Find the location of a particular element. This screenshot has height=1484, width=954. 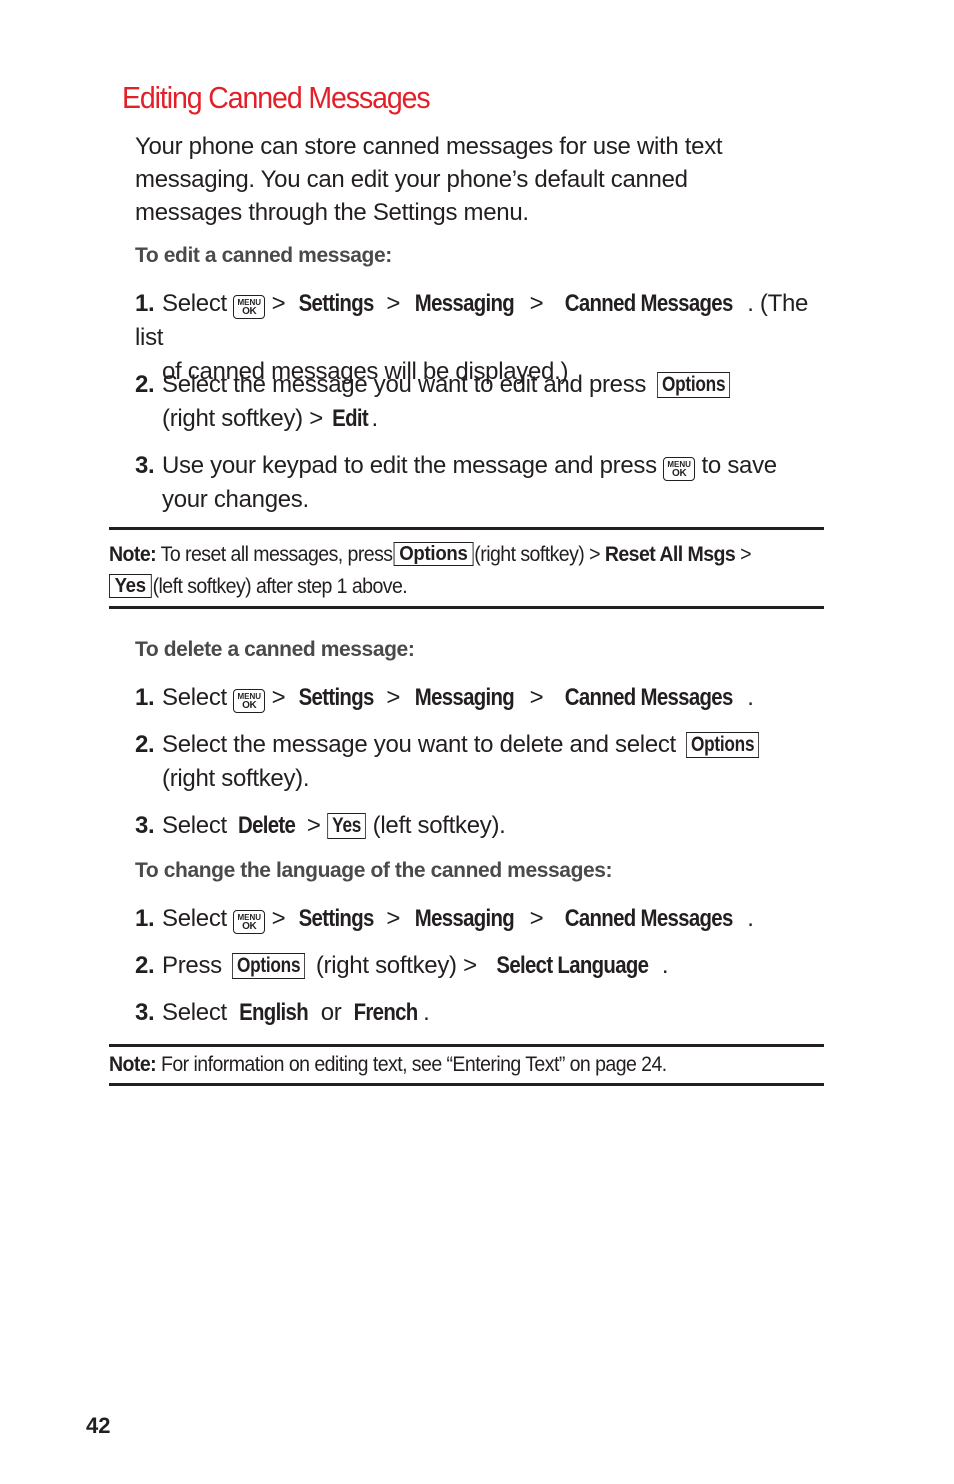

step-text: to save is located at coordinates (739, 465).